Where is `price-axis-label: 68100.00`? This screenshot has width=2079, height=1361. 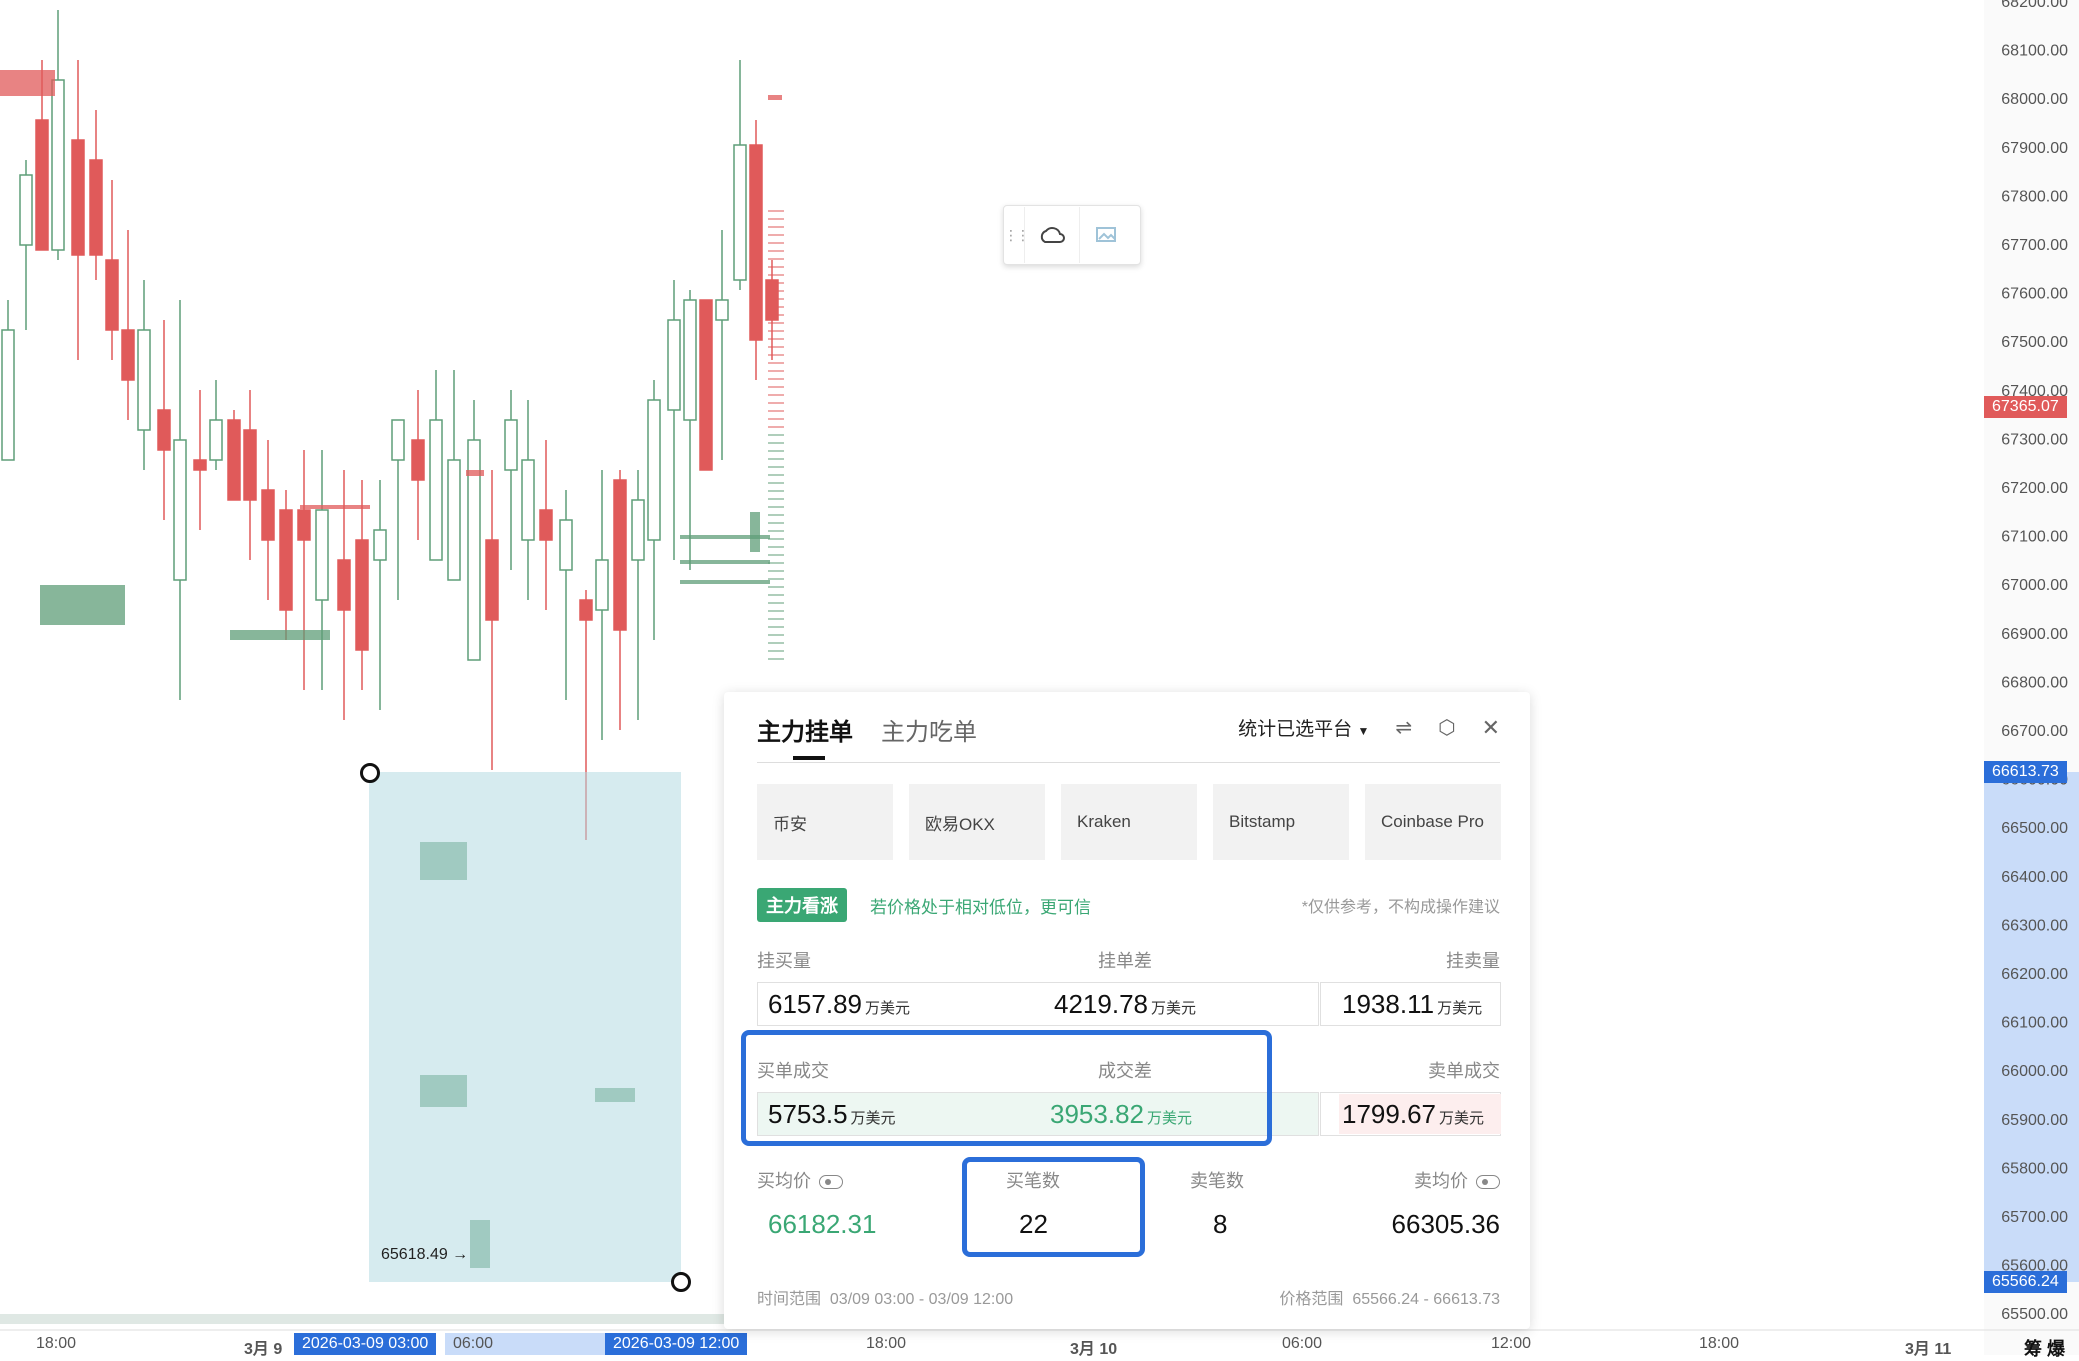
price-axis-label: 68100.00 is located at coordinates (2034, 51).